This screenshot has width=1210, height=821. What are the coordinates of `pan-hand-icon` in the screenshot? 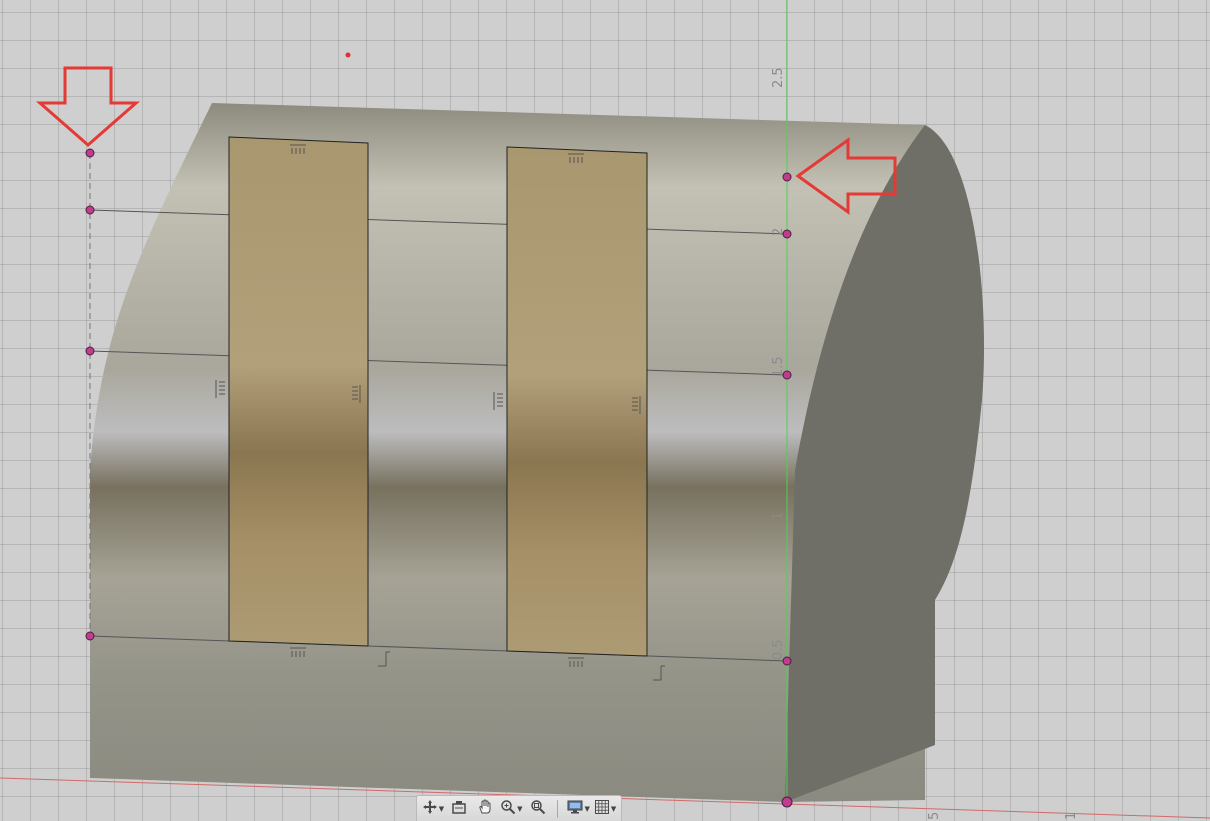 It's located at (485, 808).